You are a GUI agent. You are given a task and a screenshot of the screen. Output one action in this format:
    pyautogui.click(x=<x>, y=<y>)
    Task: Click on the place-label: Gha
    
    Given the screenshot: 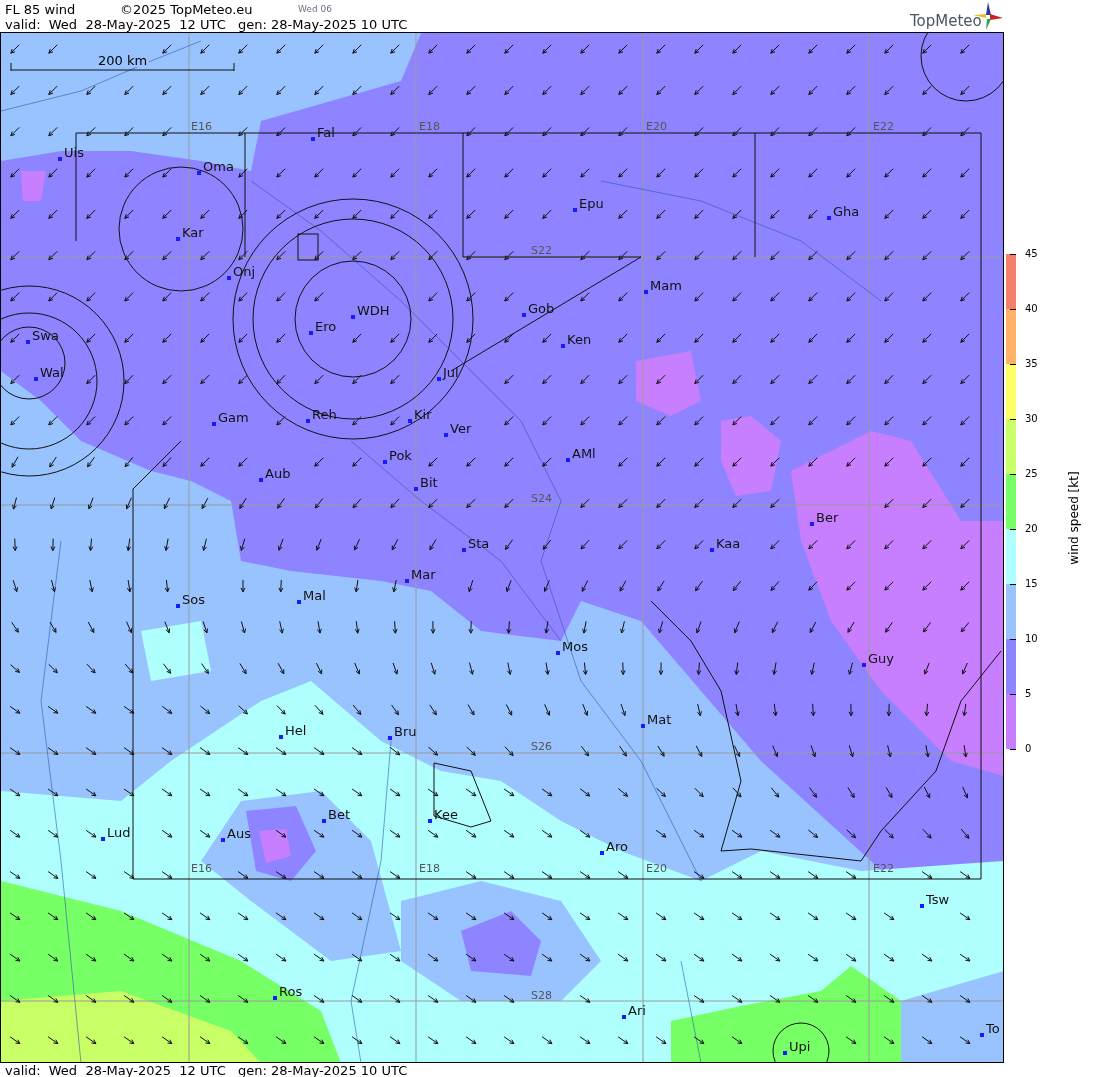 What is the action you would take?
    pyautogui.click(x=846, y=211)
    